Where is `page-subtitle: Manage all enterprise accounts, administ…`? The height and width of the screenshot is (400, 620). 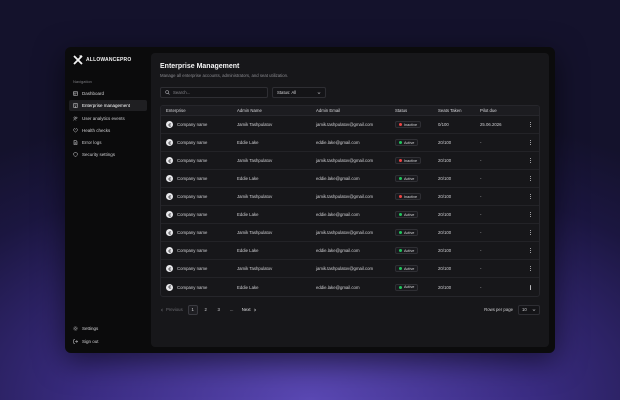
page-subtitle: Manage all enterprise accounts, administ… is located at coordinates (224, 75).